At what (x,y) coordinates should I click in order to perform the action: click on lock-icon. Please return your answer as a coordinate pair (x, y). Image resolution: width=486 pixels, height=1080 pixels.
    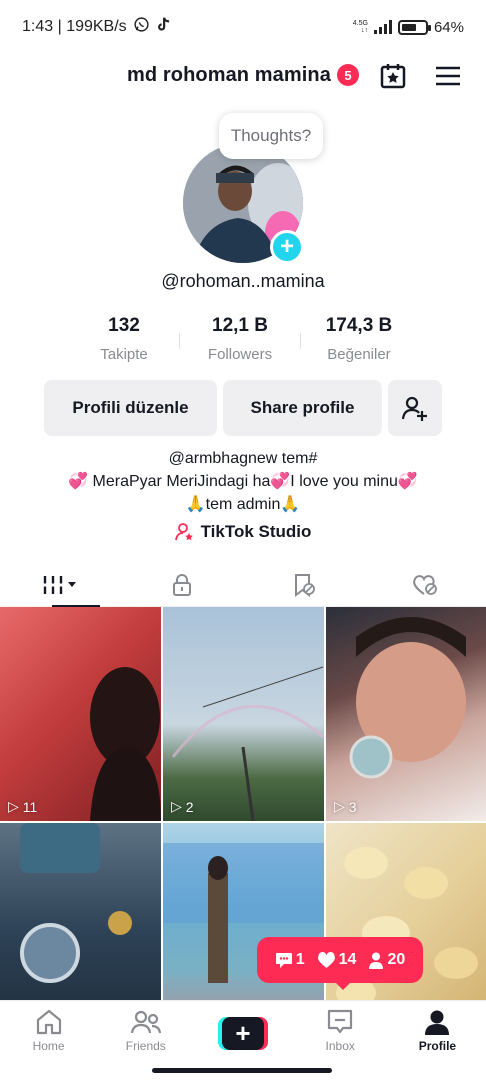
    Looking at the image, I should click on (182, 584).